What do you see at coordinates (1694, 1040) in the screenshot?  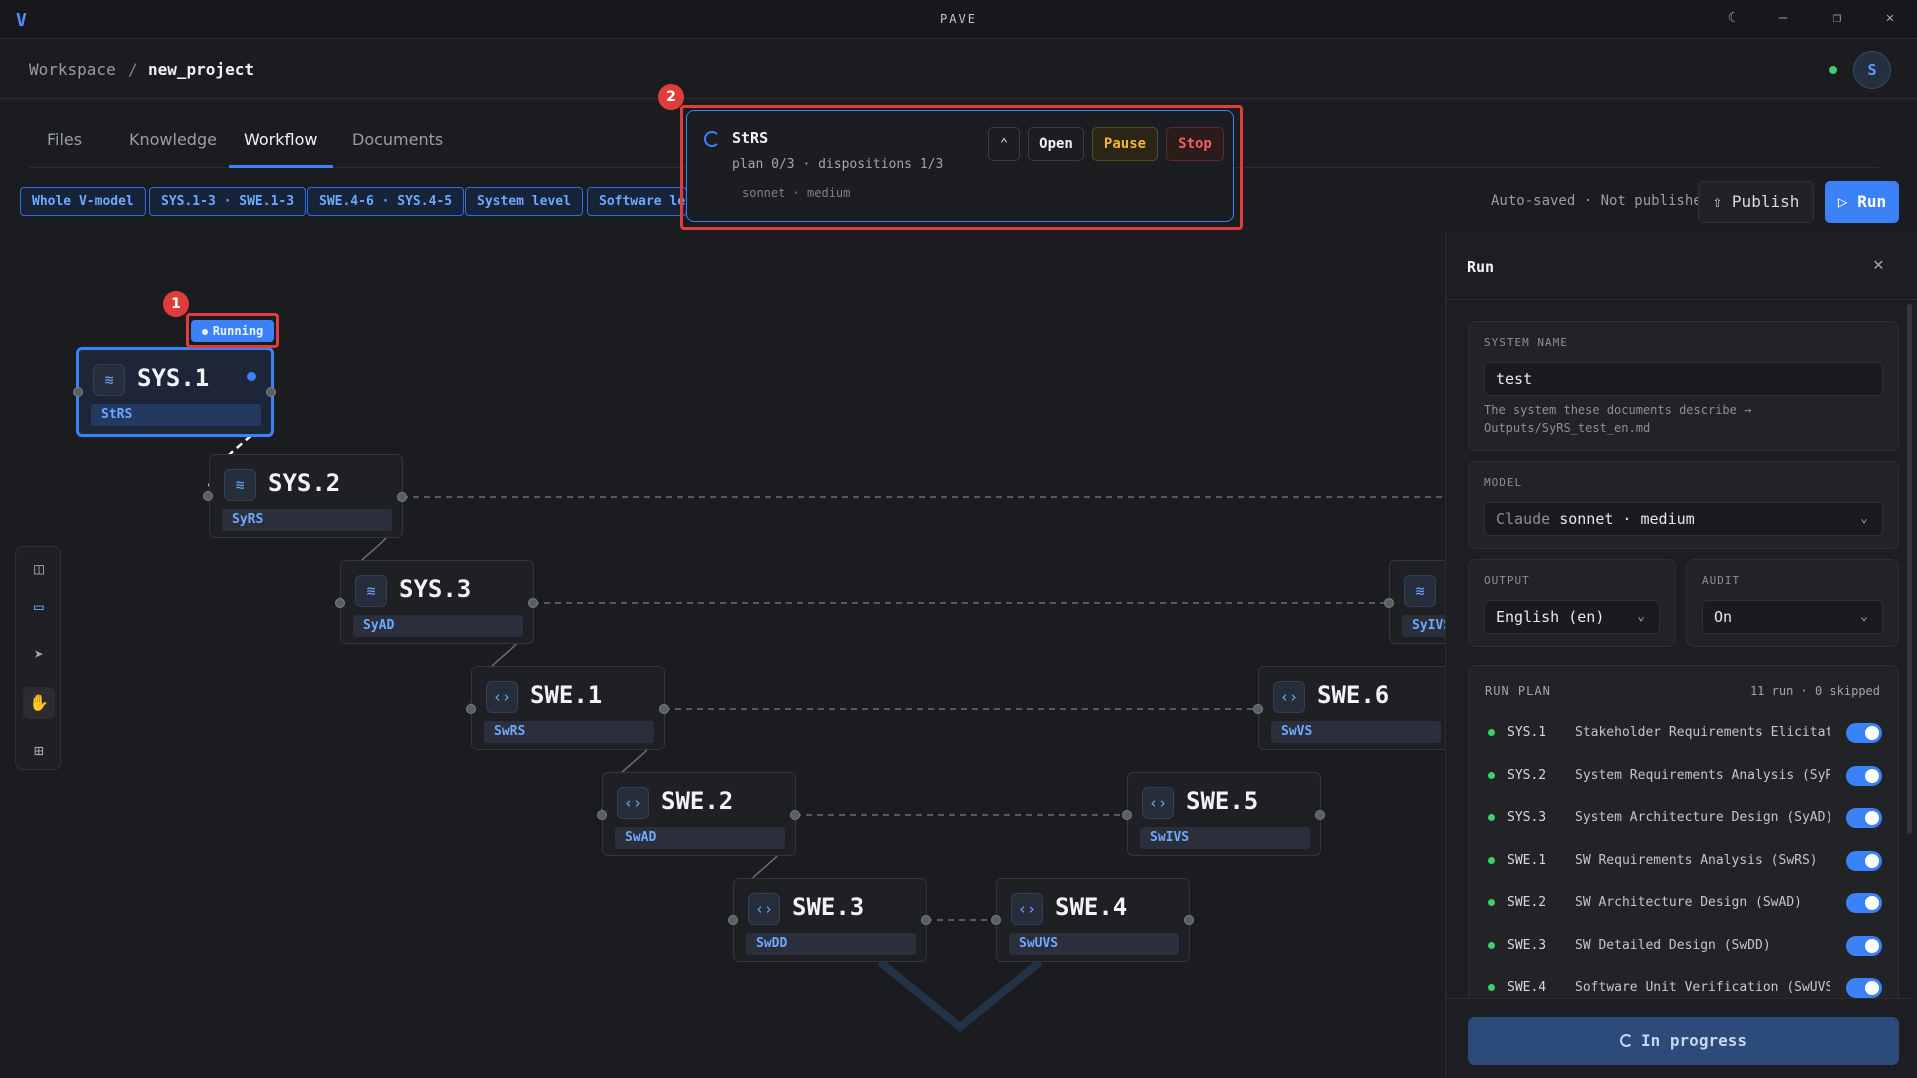 I see `in-progress-label: In progress` at bounding box center [1694, 1040].